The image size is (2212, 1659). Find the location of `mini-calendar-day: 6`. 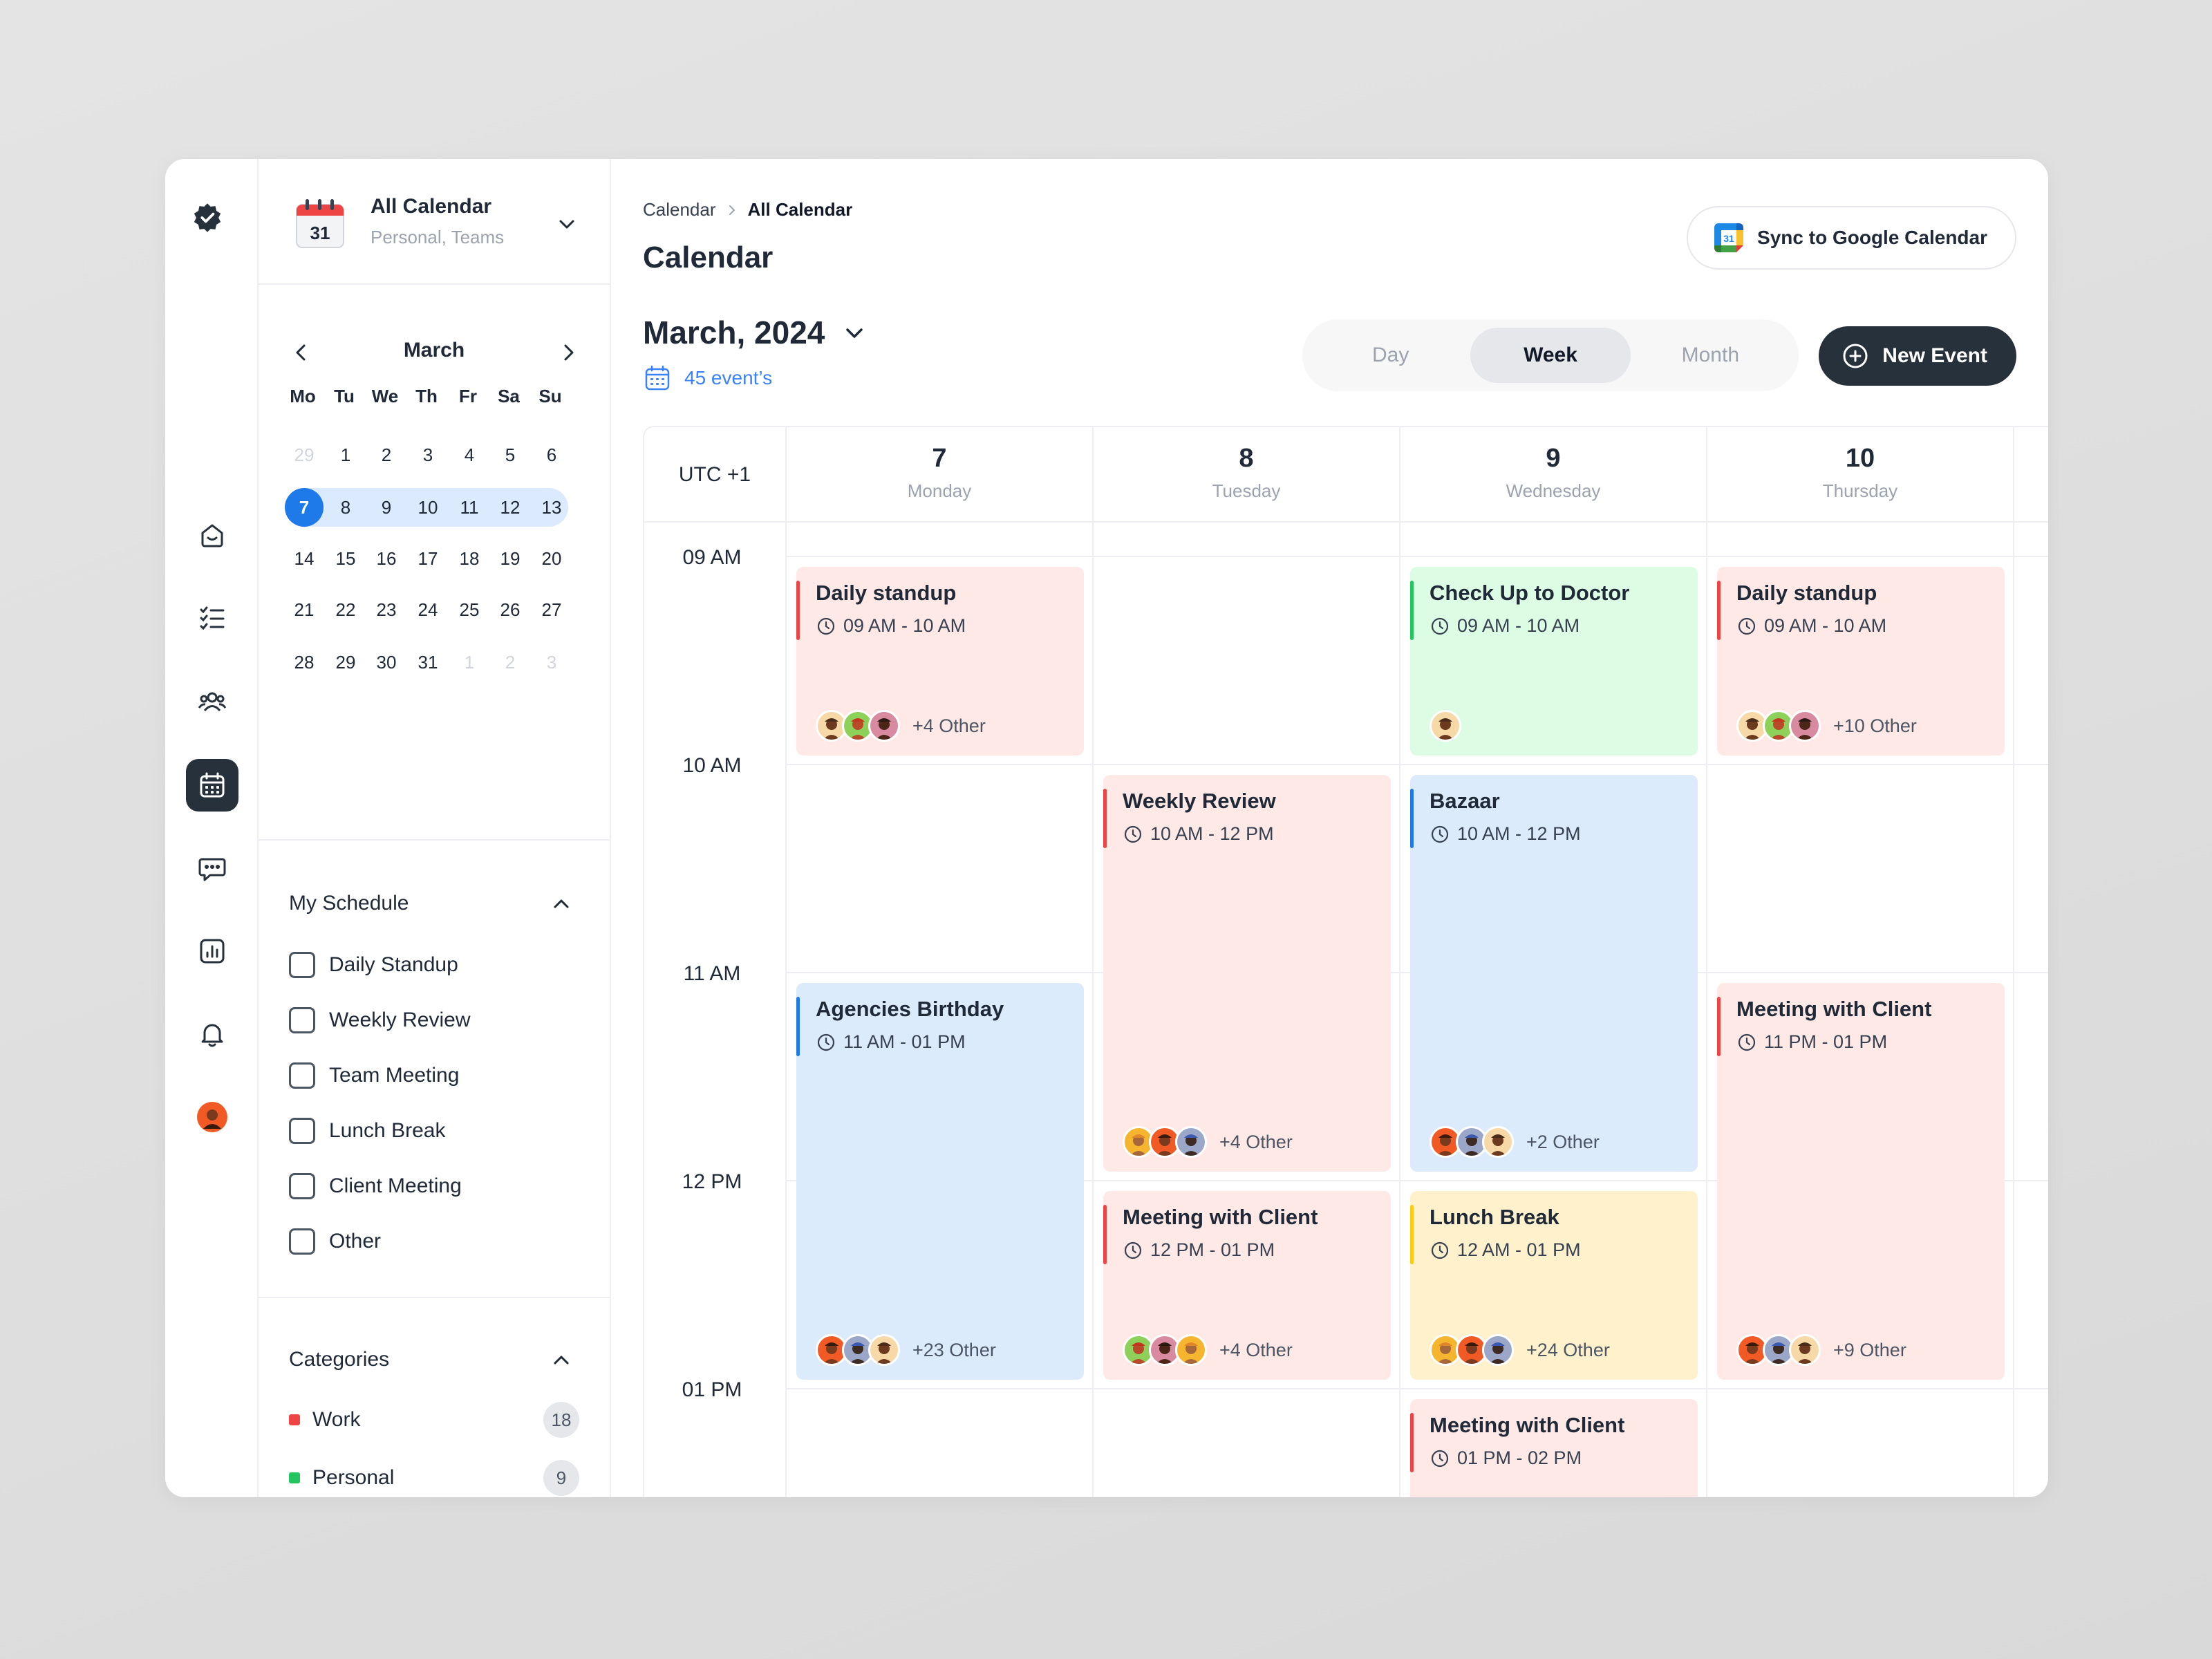

mini-calendar-day: 6 is located at coordinates (551, 454).